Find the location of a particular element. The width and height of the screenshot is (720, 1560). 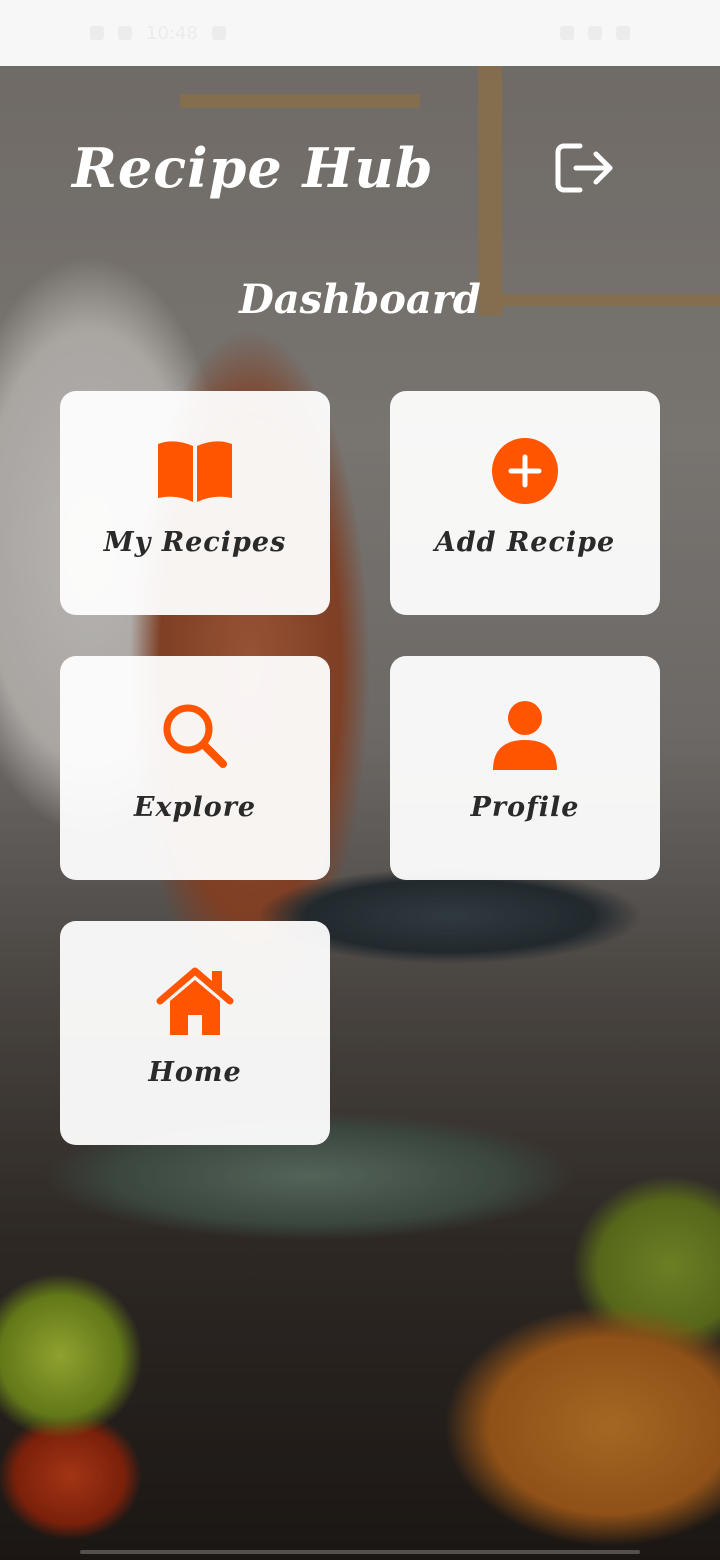

notification-icon is located at coordinates (218, 33).